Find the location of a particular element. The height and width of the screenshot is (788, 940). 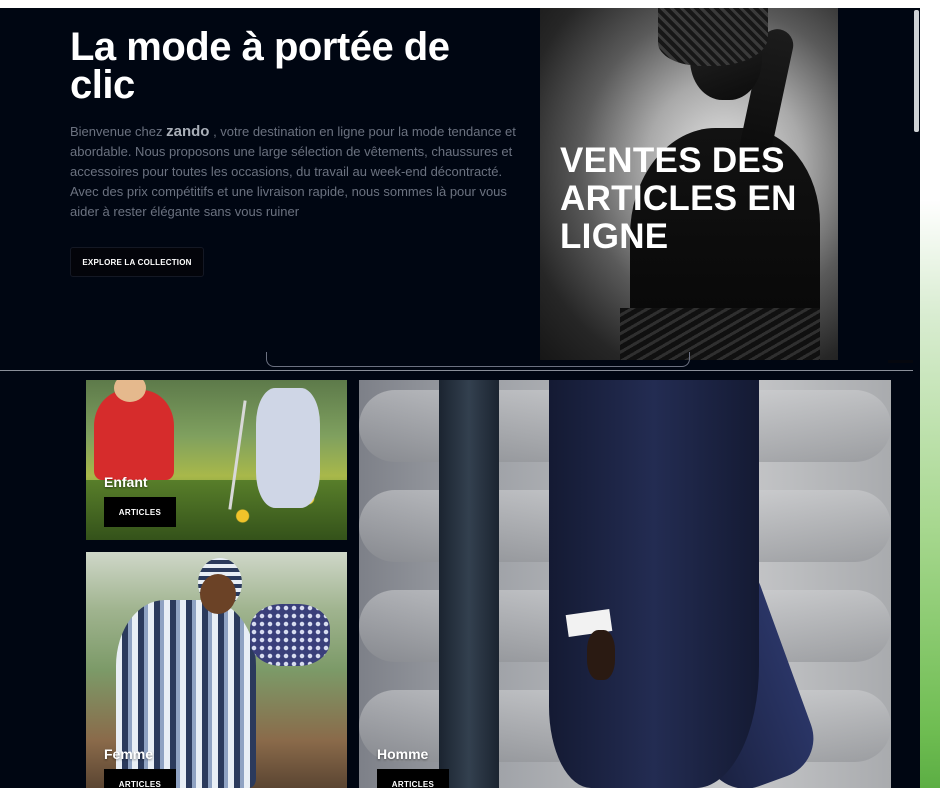

category-card-femme: Femme ARTICLES is located at coordinates (216, 670).